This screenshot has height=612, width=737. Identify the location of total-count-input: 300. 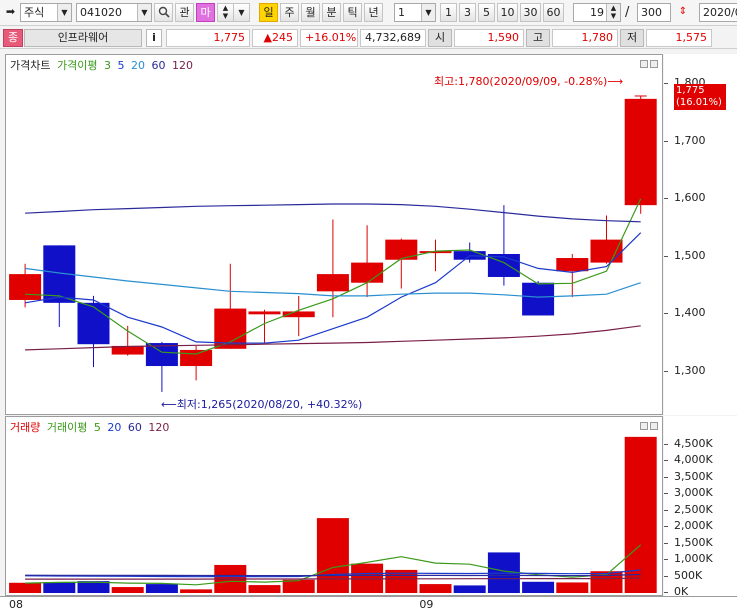
(654, 12).